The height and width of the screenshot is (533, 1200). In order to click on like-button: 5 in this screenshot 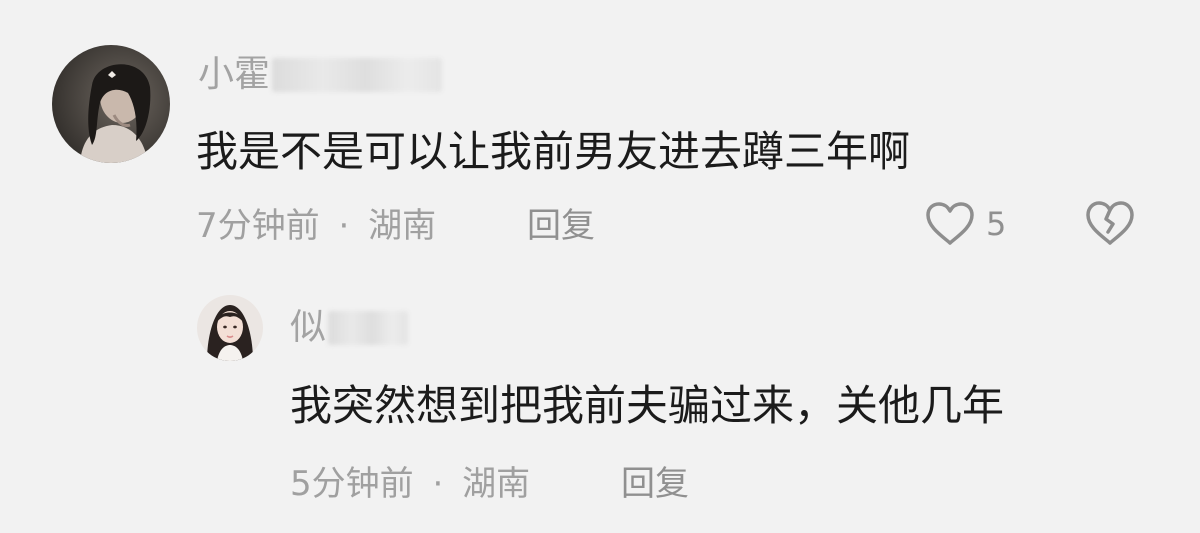, I will do `click(965, 224)`.